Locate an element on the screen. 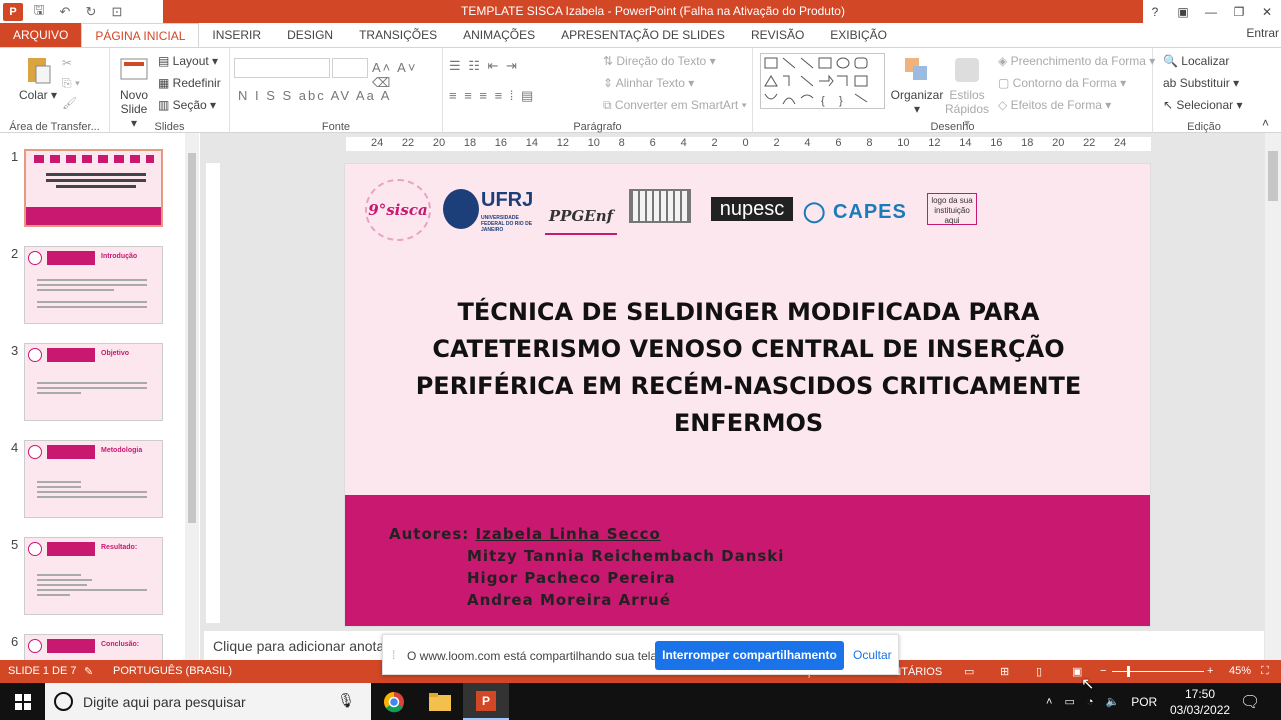 This screenshot has height=720, width=1281. layout-button: ▤ Layout ▾ is located at coordinates (188, 61).